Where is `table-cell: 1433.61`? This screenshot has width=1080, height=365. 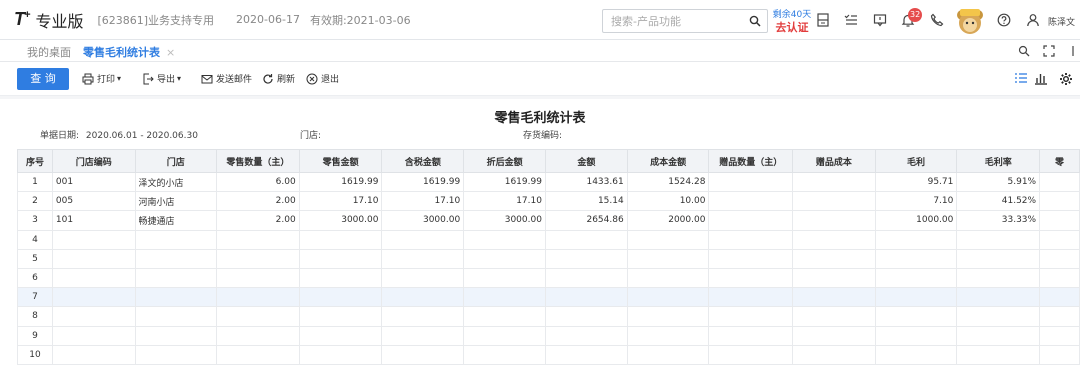
table-cell: 1433.61 is located at coordinates (586, 182).